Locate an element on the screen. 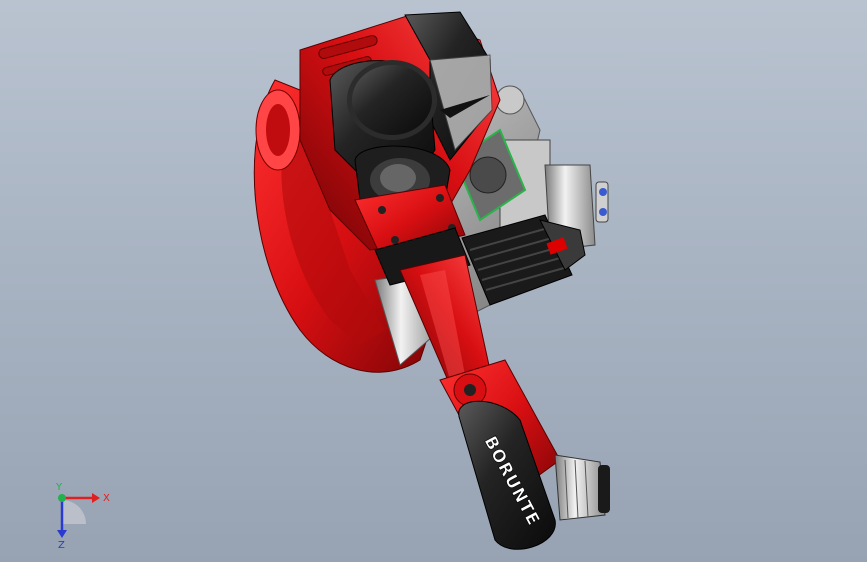 This screenshot has height=562, width=867. x-axis-label: X is located at coordinates (106, 498).